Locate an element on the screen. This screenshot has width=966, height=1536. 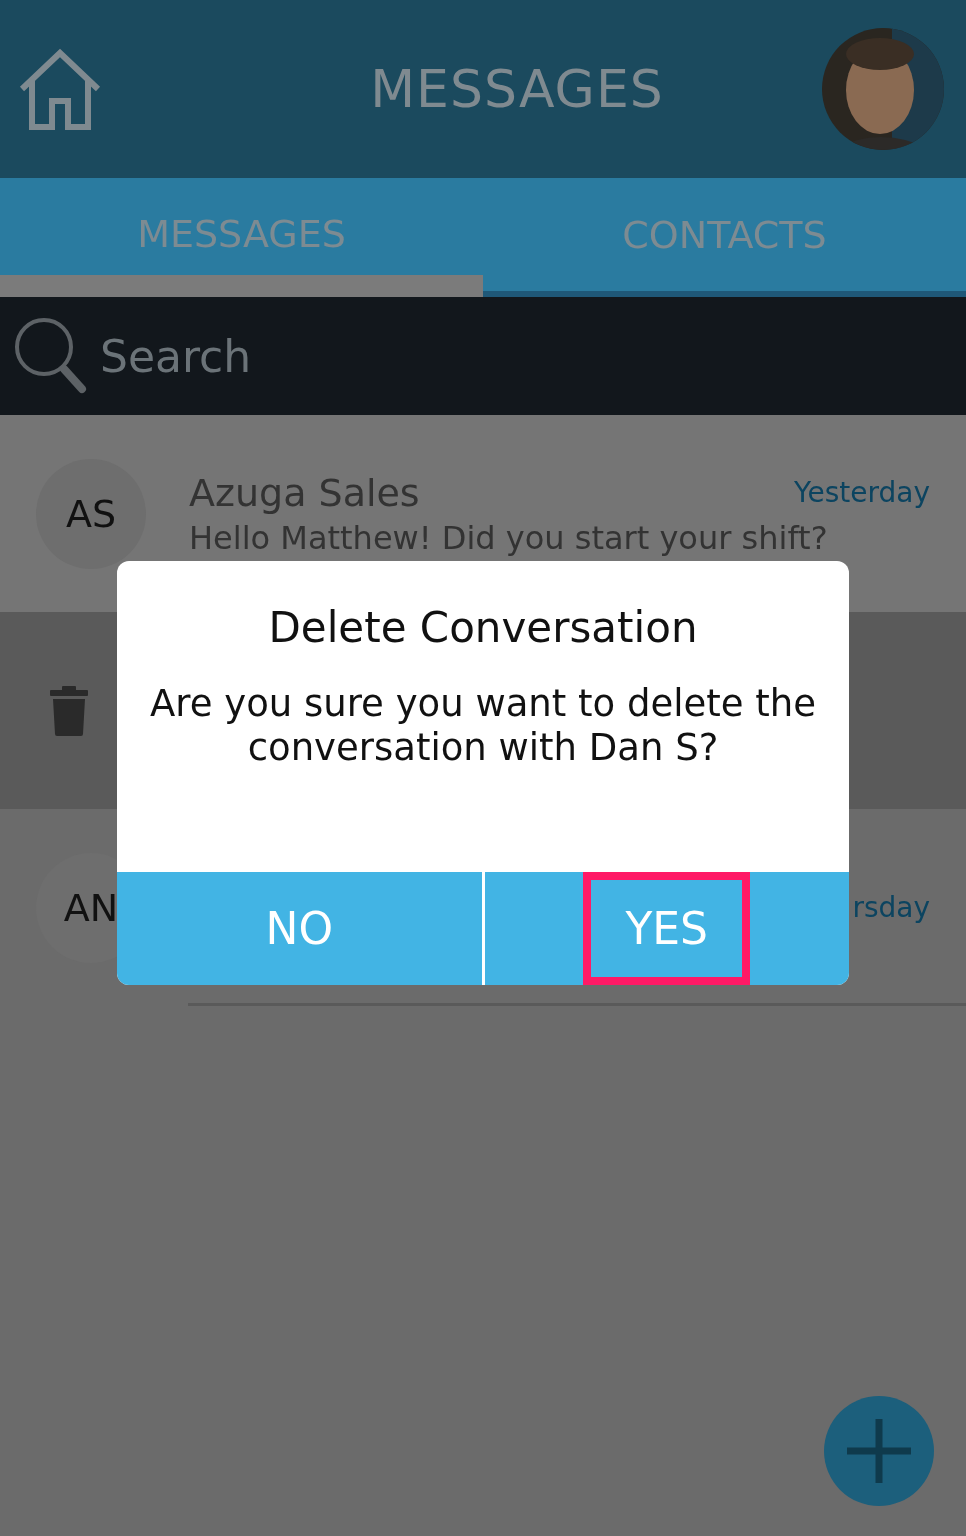
search-field: Search is located at coordinates (400, 356).